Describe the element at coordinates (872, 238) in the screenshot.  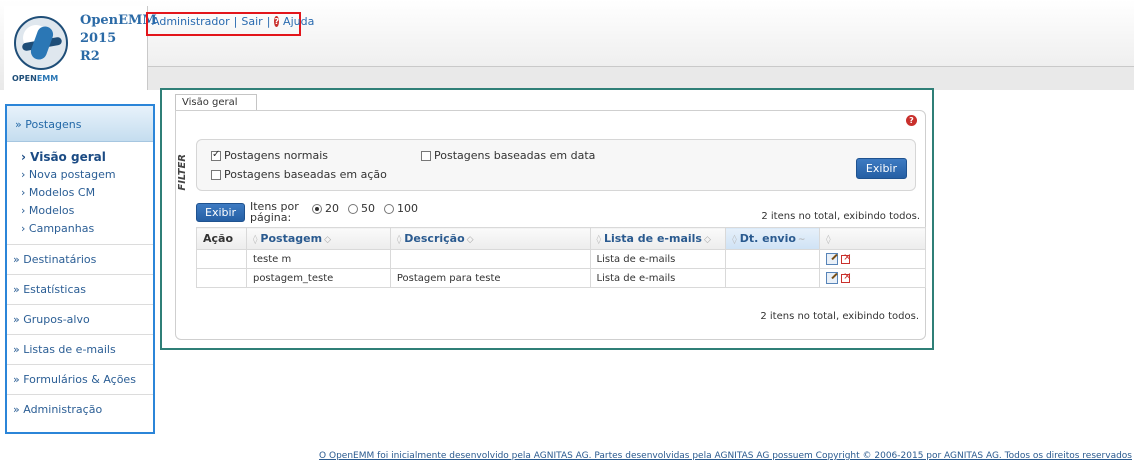
I see `col-header-actions: ◊` at that location.